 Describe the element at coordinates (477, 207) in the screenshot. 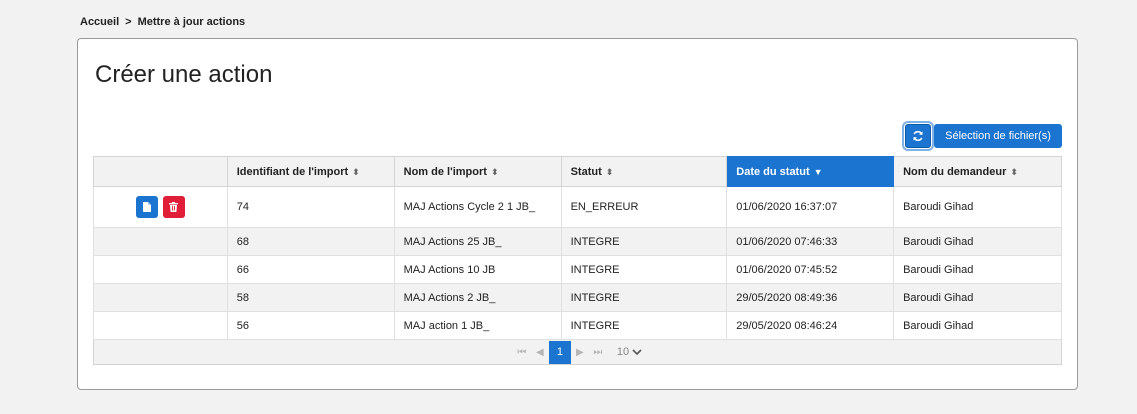

I see `cell-name: MAJ Actions Cycle 2 1 JB_` at that location.